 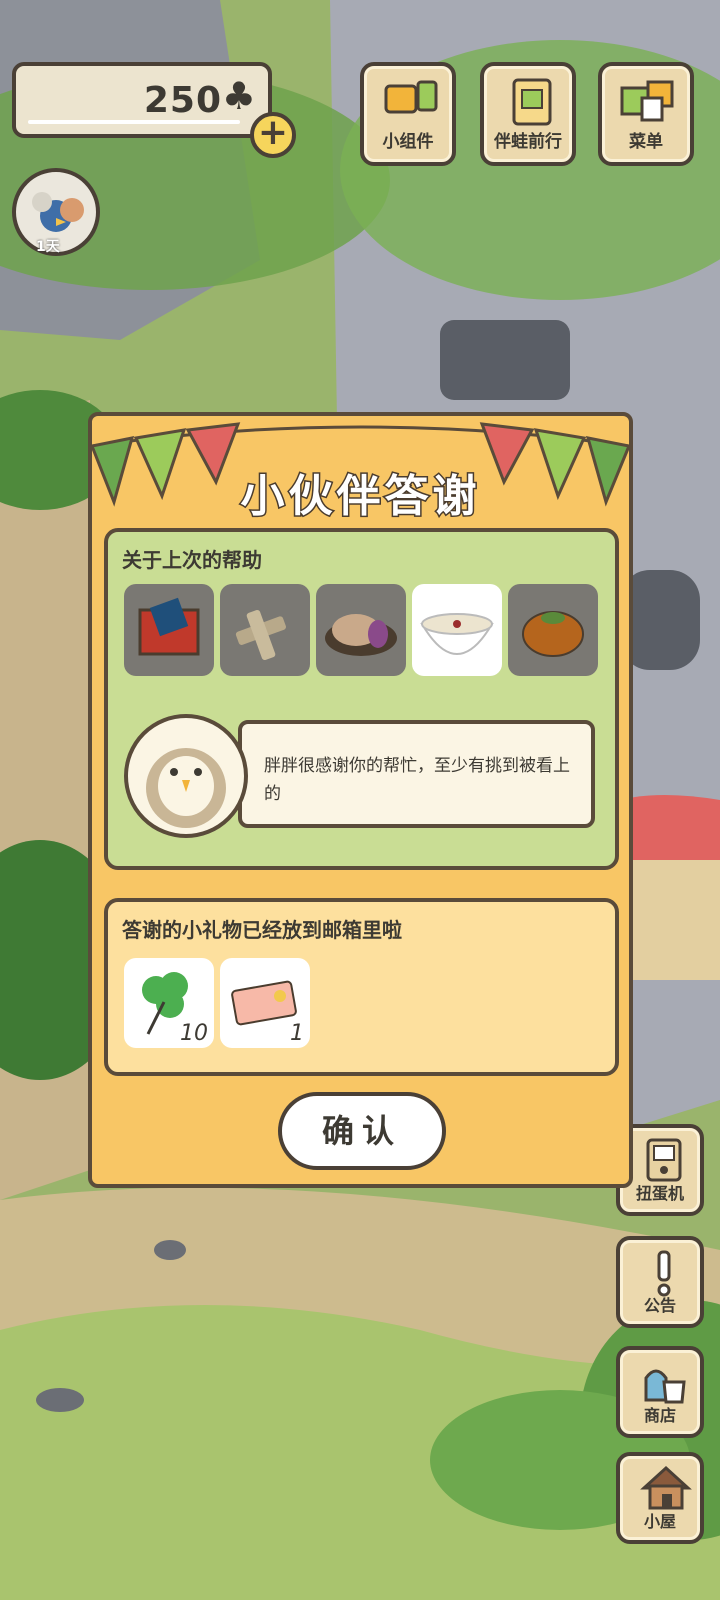 I want to click on gacha-icon, so click(x=664, y=1160).